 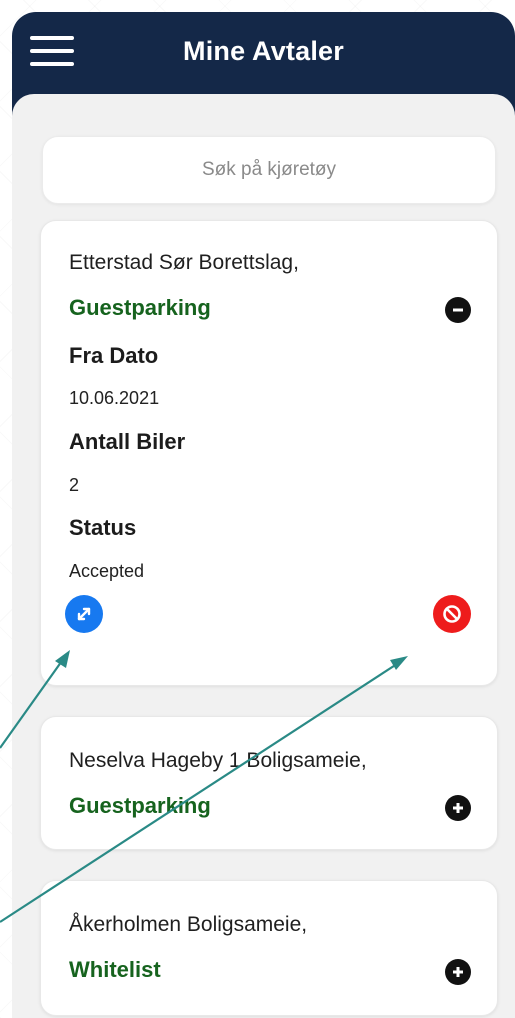 I want to click on search-placeholder: Søk på kjøretøy, so click(x=269, y=169).